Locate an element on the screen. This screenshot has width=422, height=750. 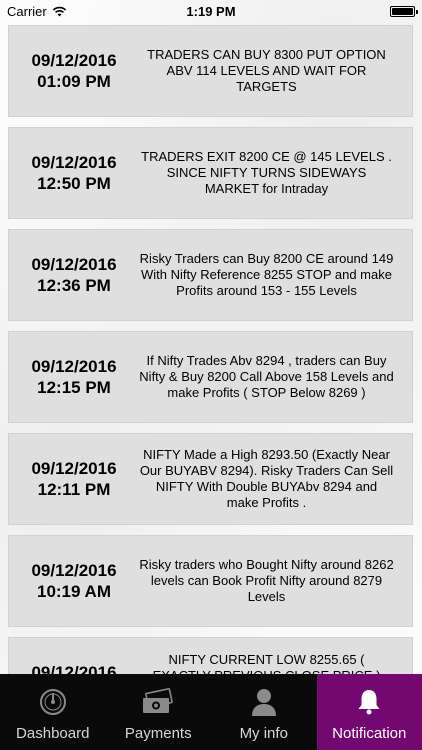
tab-payments: Payments is located at coordinates (159, 712).